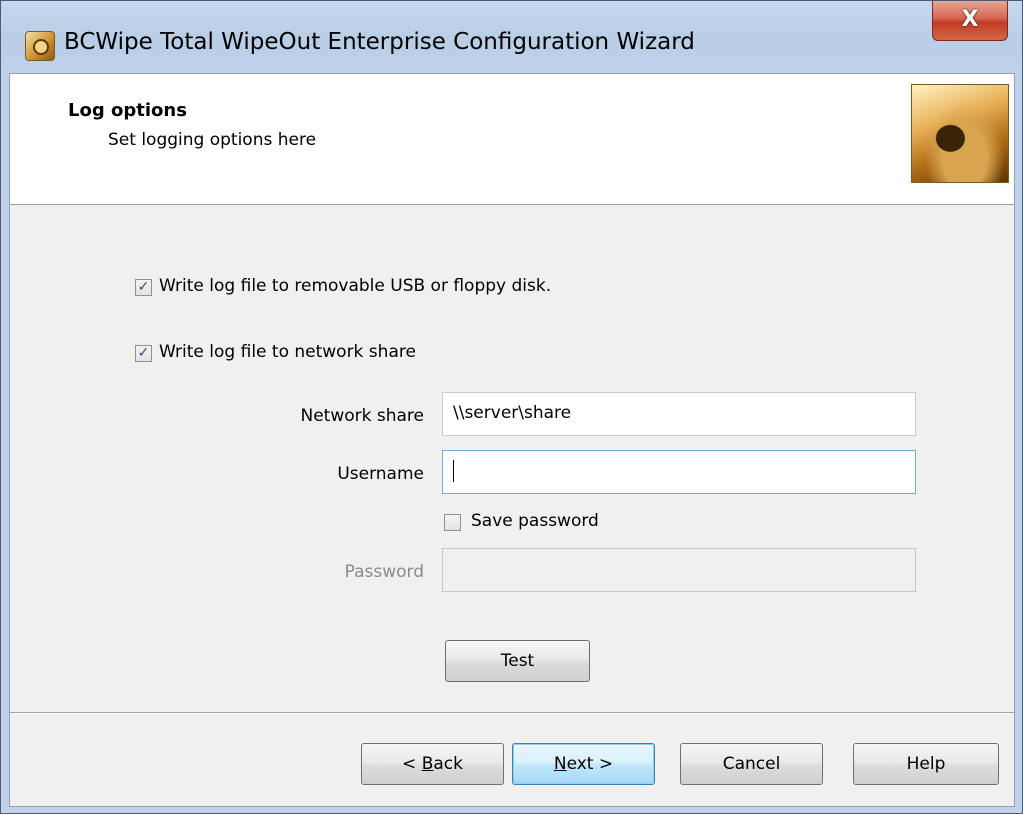  I want to click on save-password-checkbox, so click(452, 522).